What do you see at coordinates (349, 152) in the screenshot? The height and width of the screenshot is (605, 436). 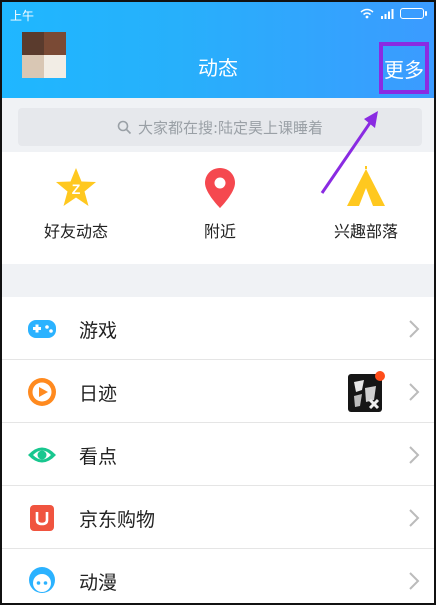 I see `annotation-arrow-icon` at bounding box center [349, 152].